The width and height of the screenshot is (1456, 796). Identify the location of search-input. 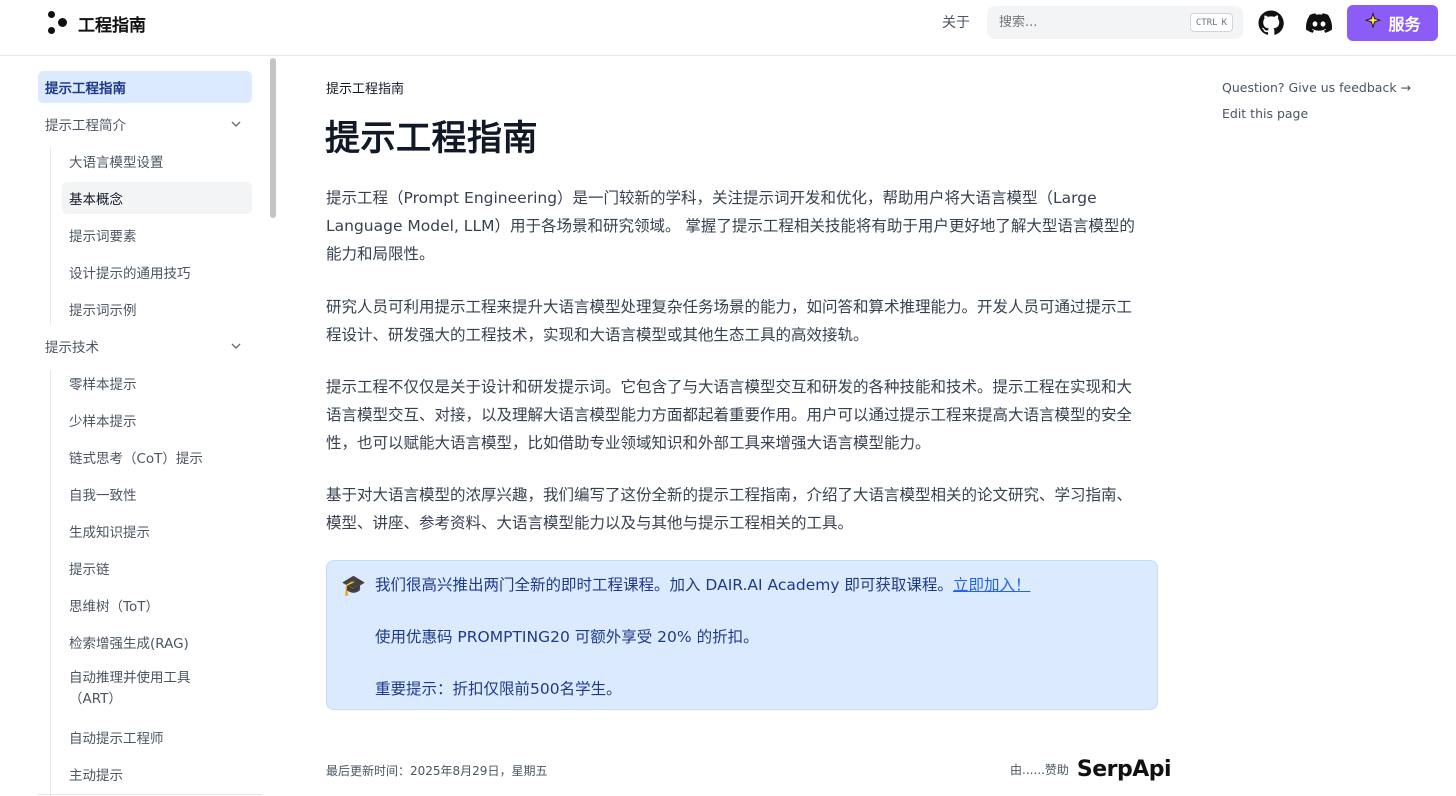
(1089, 22).